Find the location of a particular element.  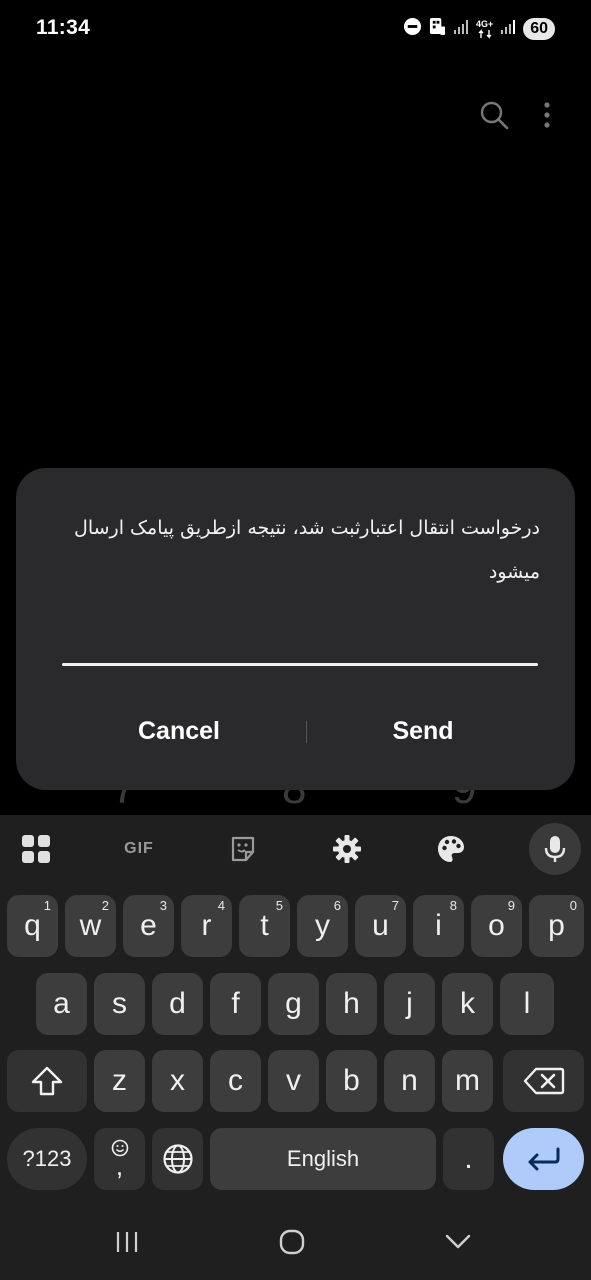

button-divider is located at coordinates (306, 732).